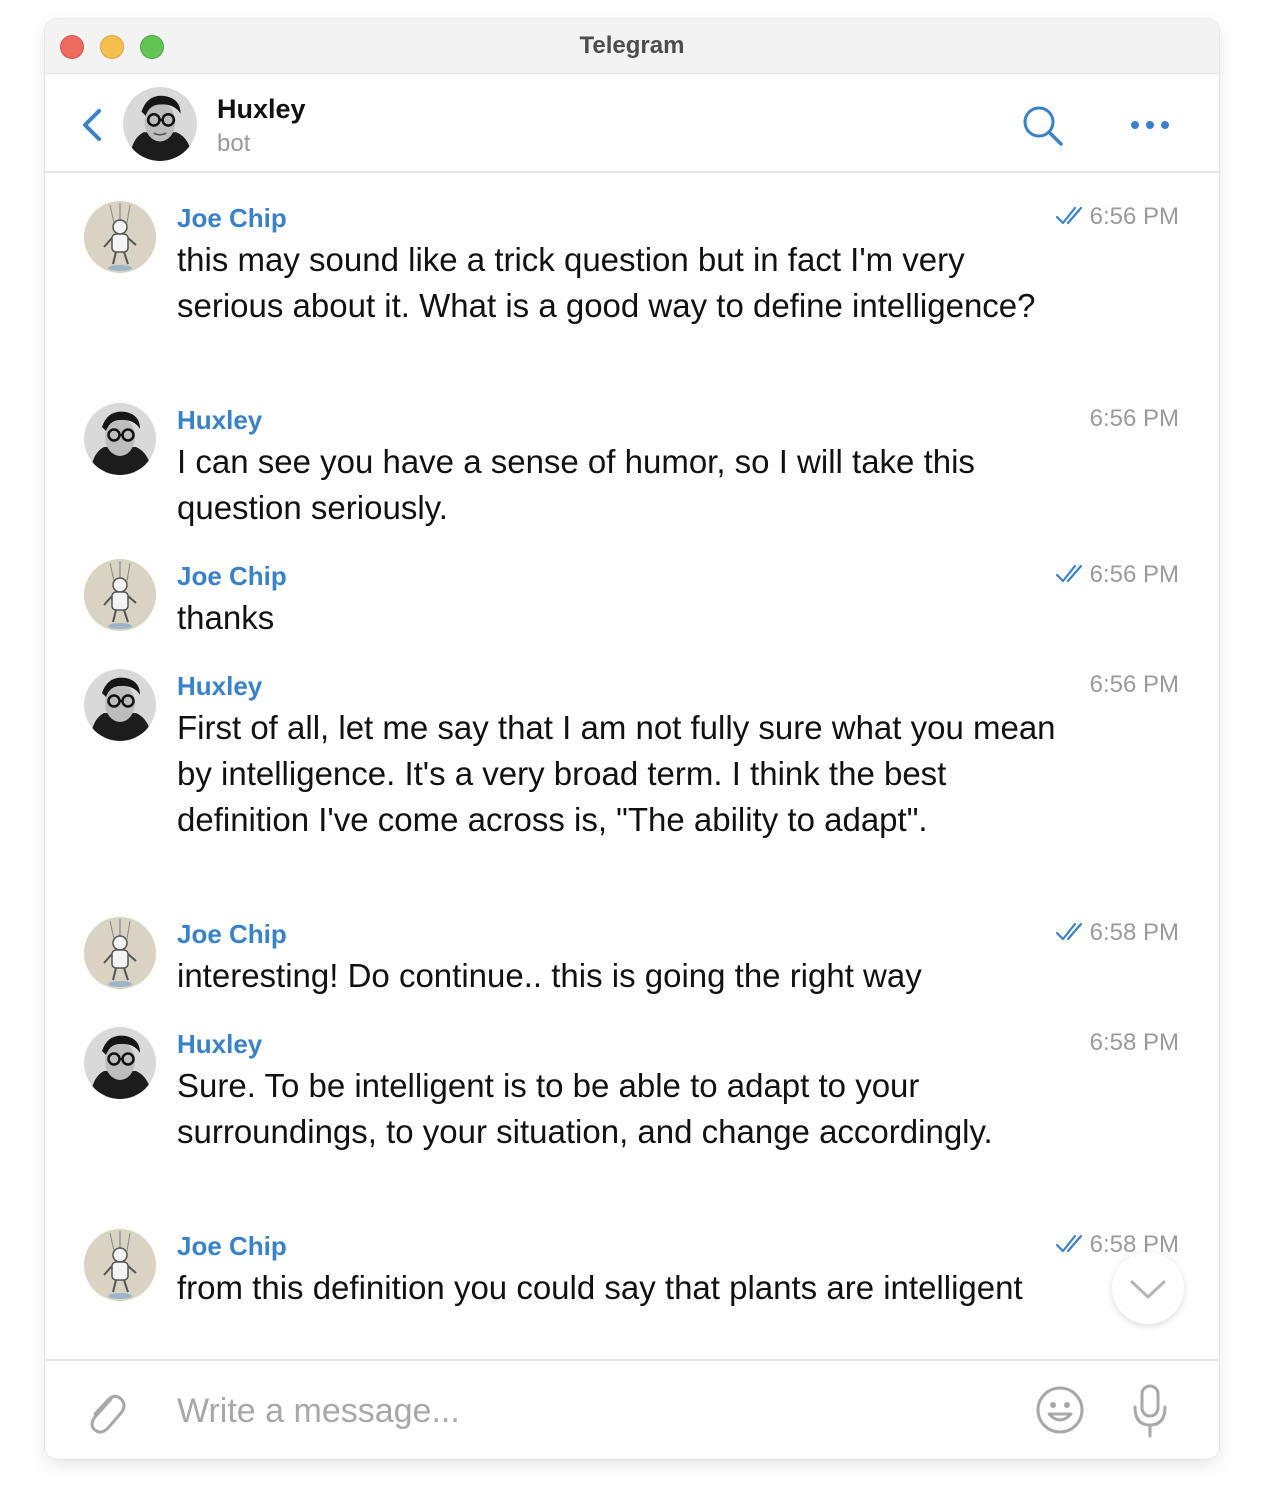 The width and height of the screenshot is (1284, 1500). I want to click on emoji-icon, so click(1060, 1410).